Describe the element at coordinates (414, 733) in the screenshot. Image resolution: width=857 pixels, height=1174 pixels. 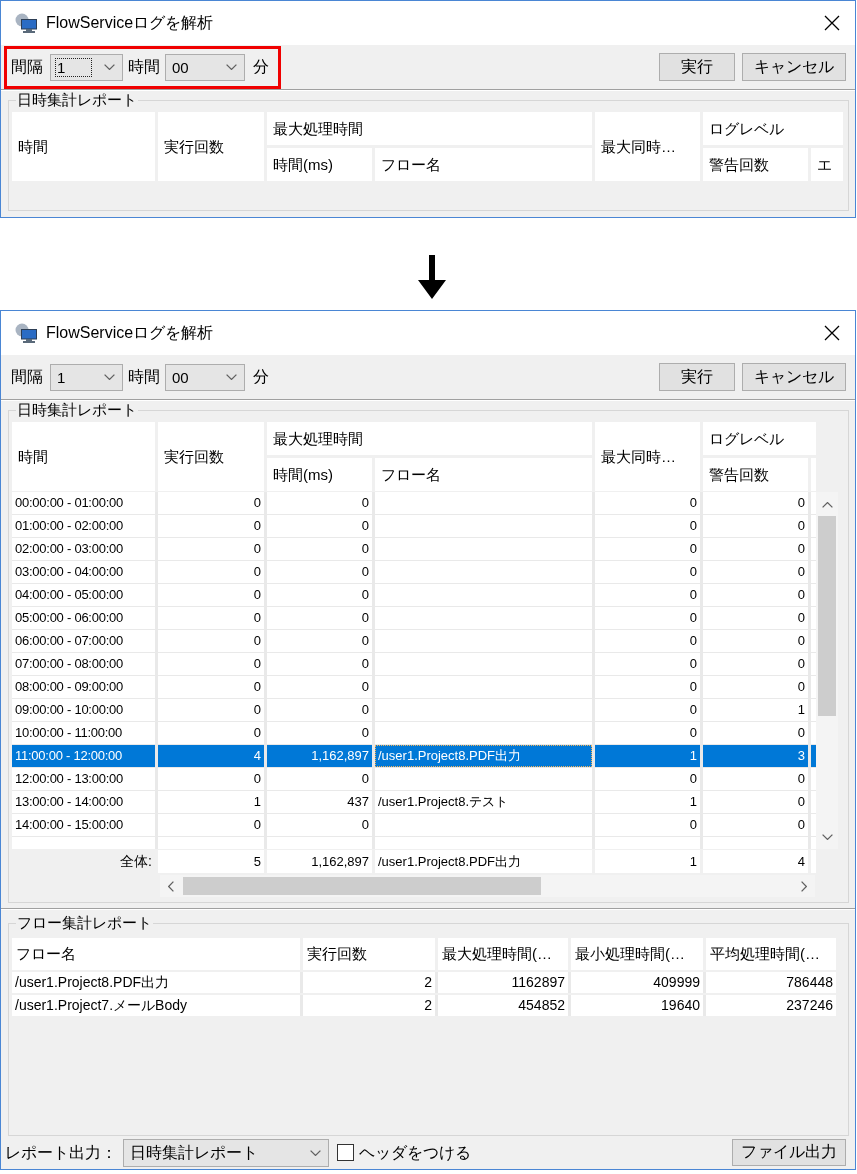
I see `table-row: 10:00:00 - 11:00:00 0 0 0 0` at that location.